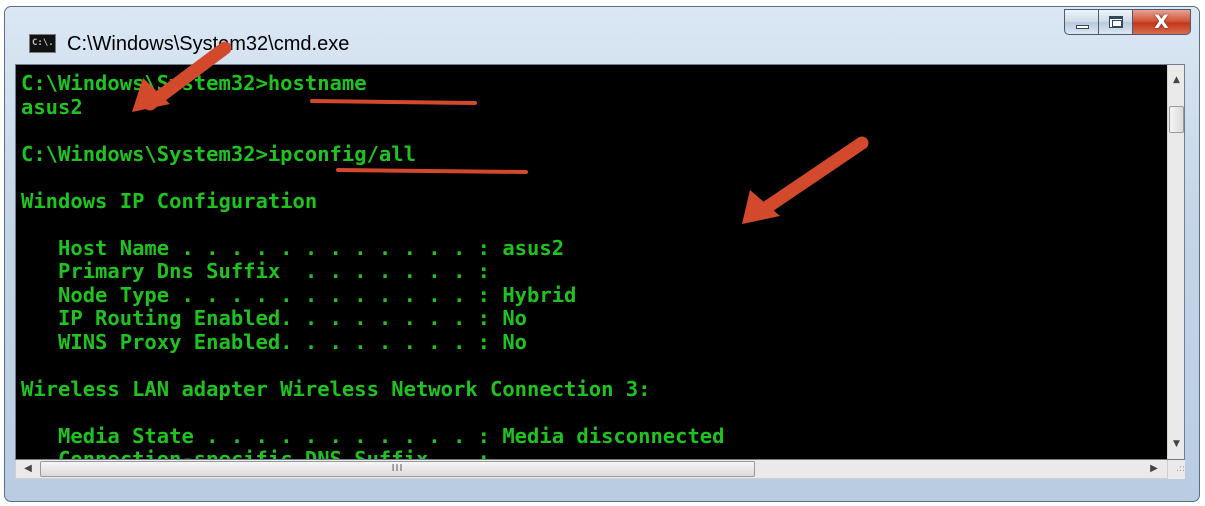 This screenshot has width=1205, height=506. I want to click on console-line: Connection-specific DNS Suffix . :, so click(255, 453).